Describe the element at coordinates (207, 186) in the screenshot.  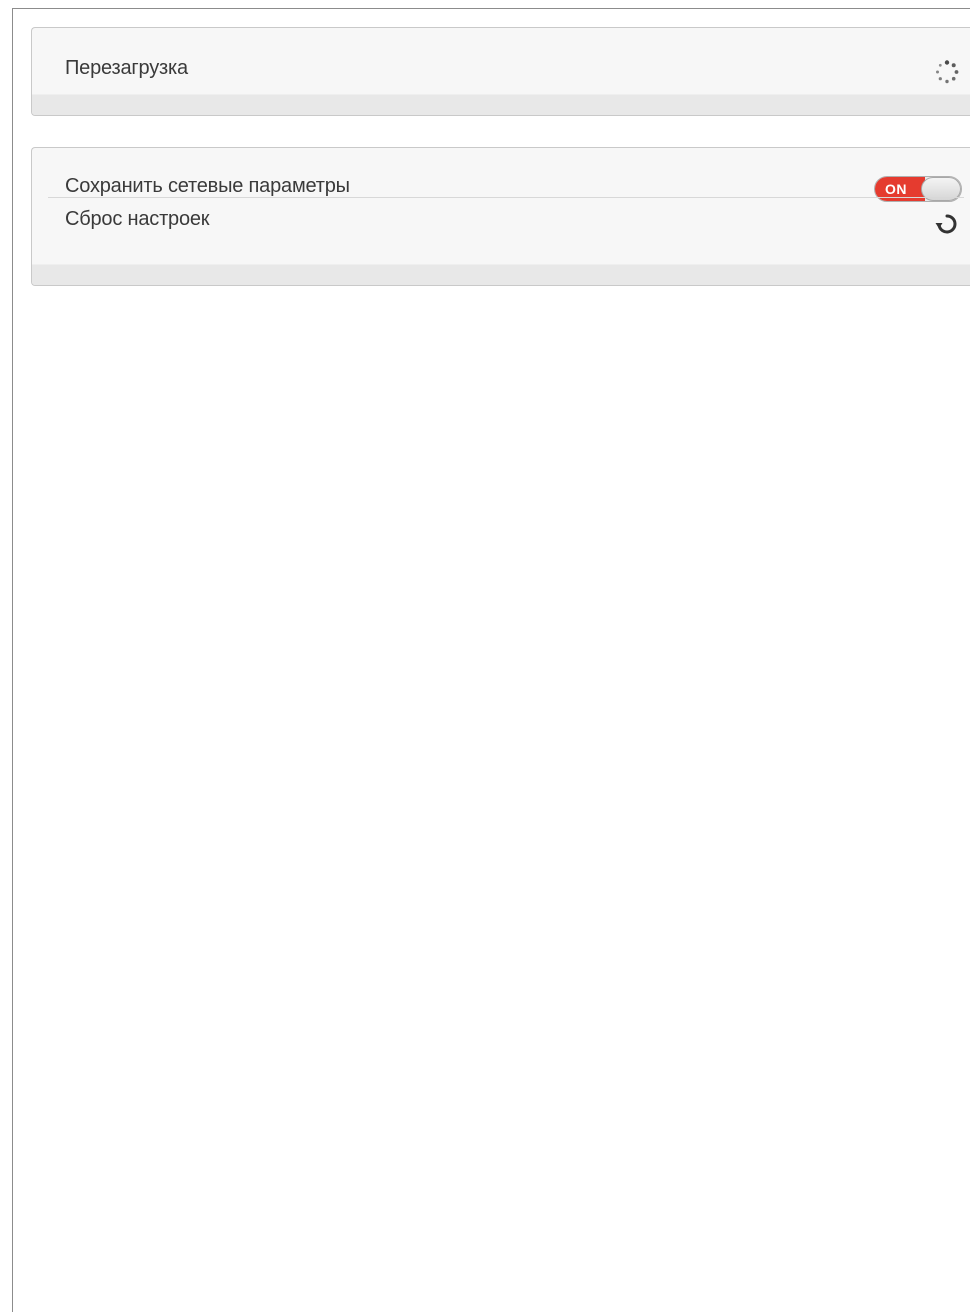
I see `save-network-label: Сохранить сетевые параметры` at that location.